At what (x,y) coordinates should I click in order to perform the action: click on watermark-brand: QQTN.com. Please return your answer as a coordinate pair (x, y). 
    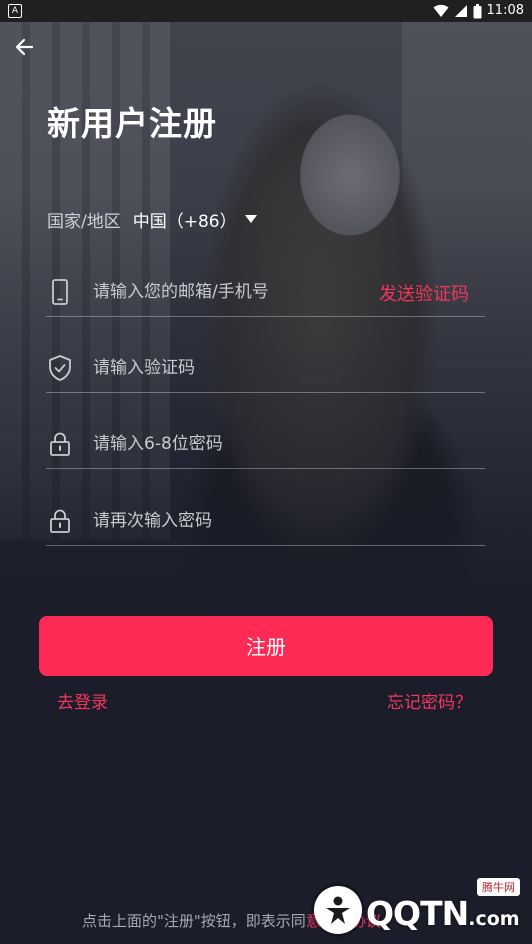
    Looking at the image, I should click on (443, 913).